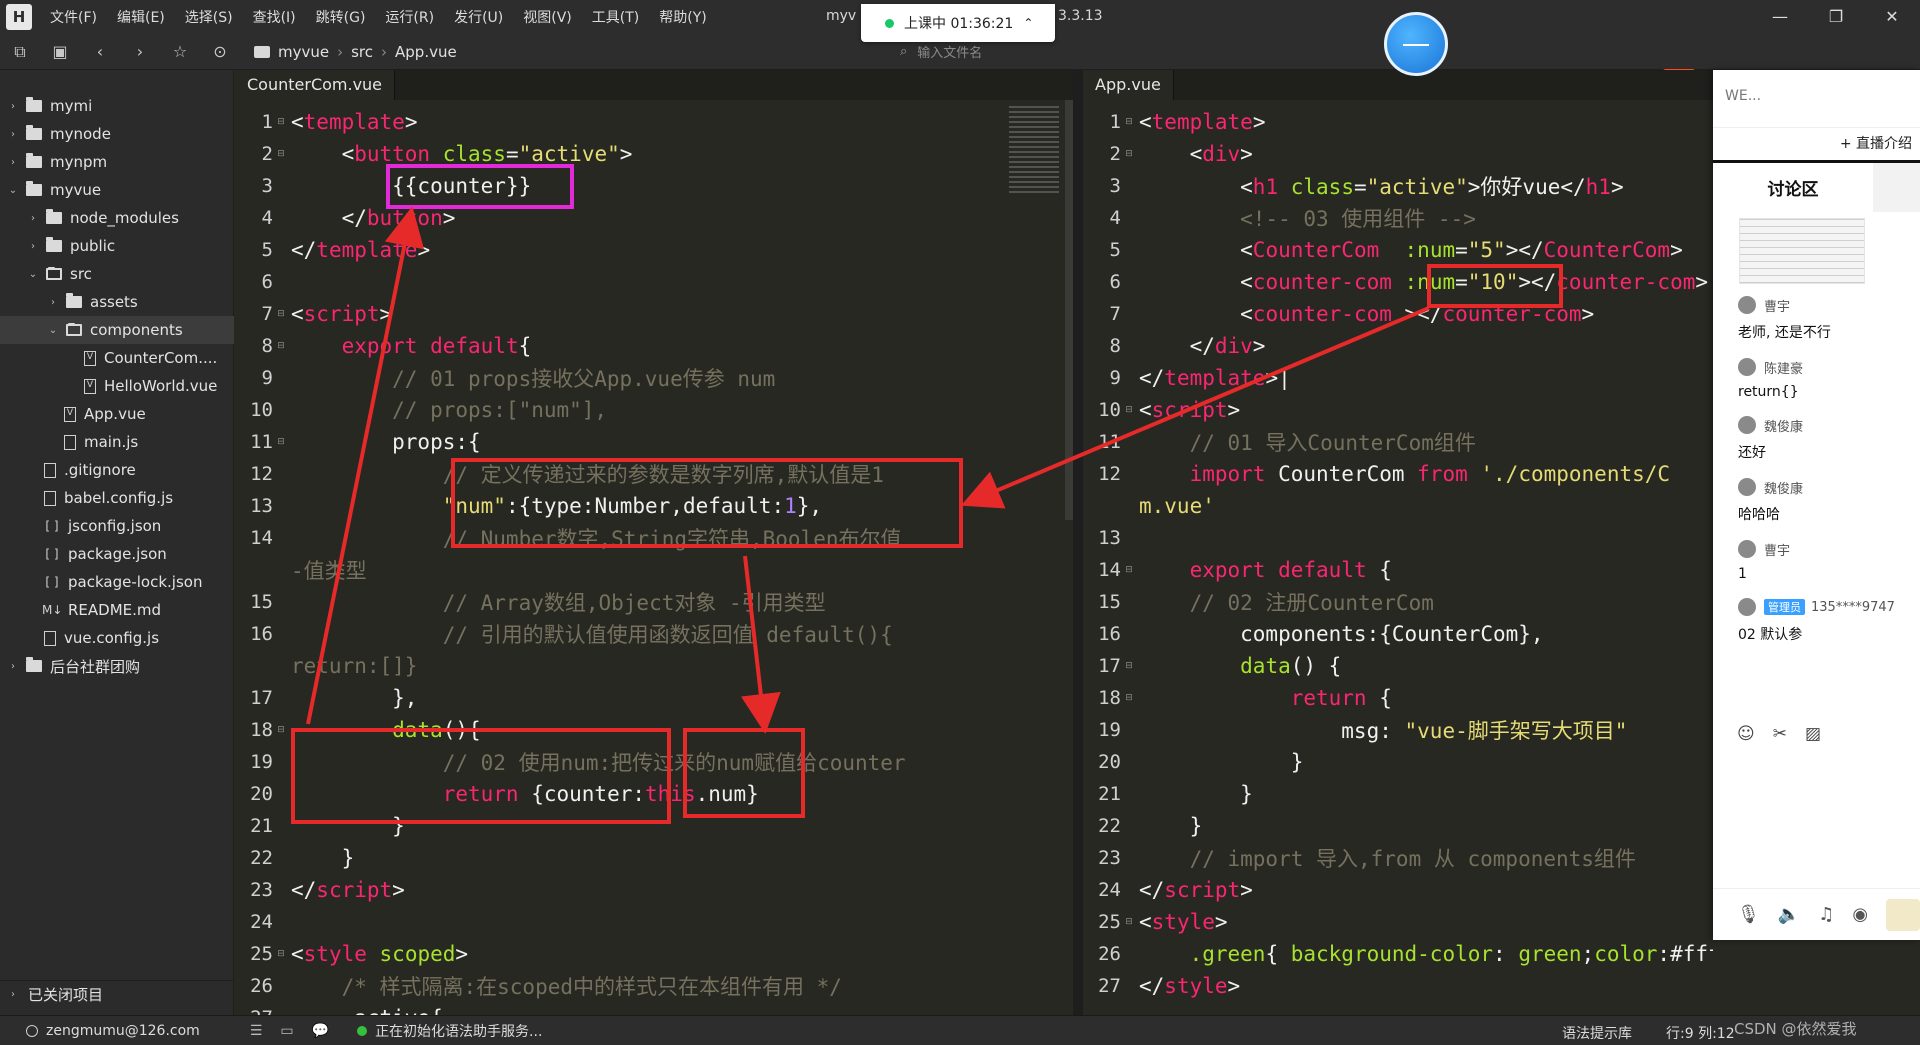 The height and width of the screenshot is (1045, 1920). Describe the element at coordinates (117, 610) in the screenshot. I see `tree-item: M↓ README.md` at that location.